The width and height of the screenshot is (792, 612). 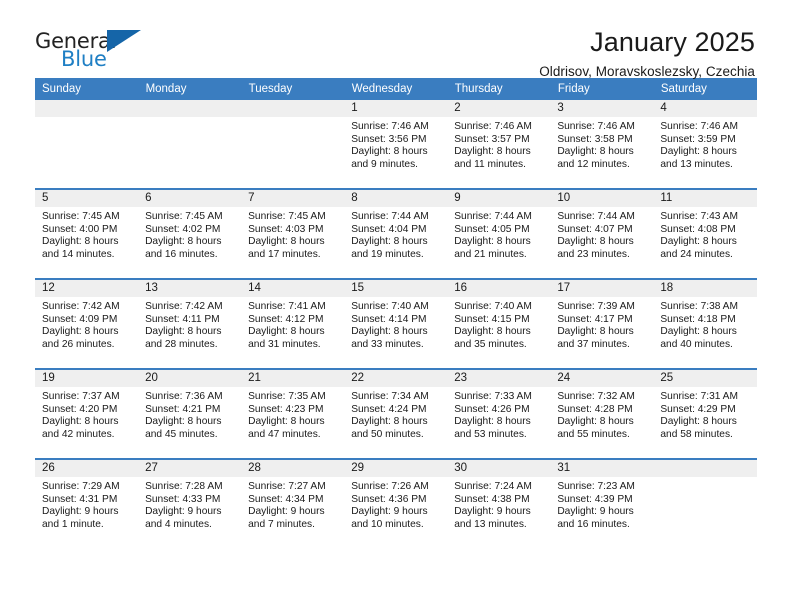 I want to click on daylight-text-line2: and 40 minutes., so click(x=696, y=344).